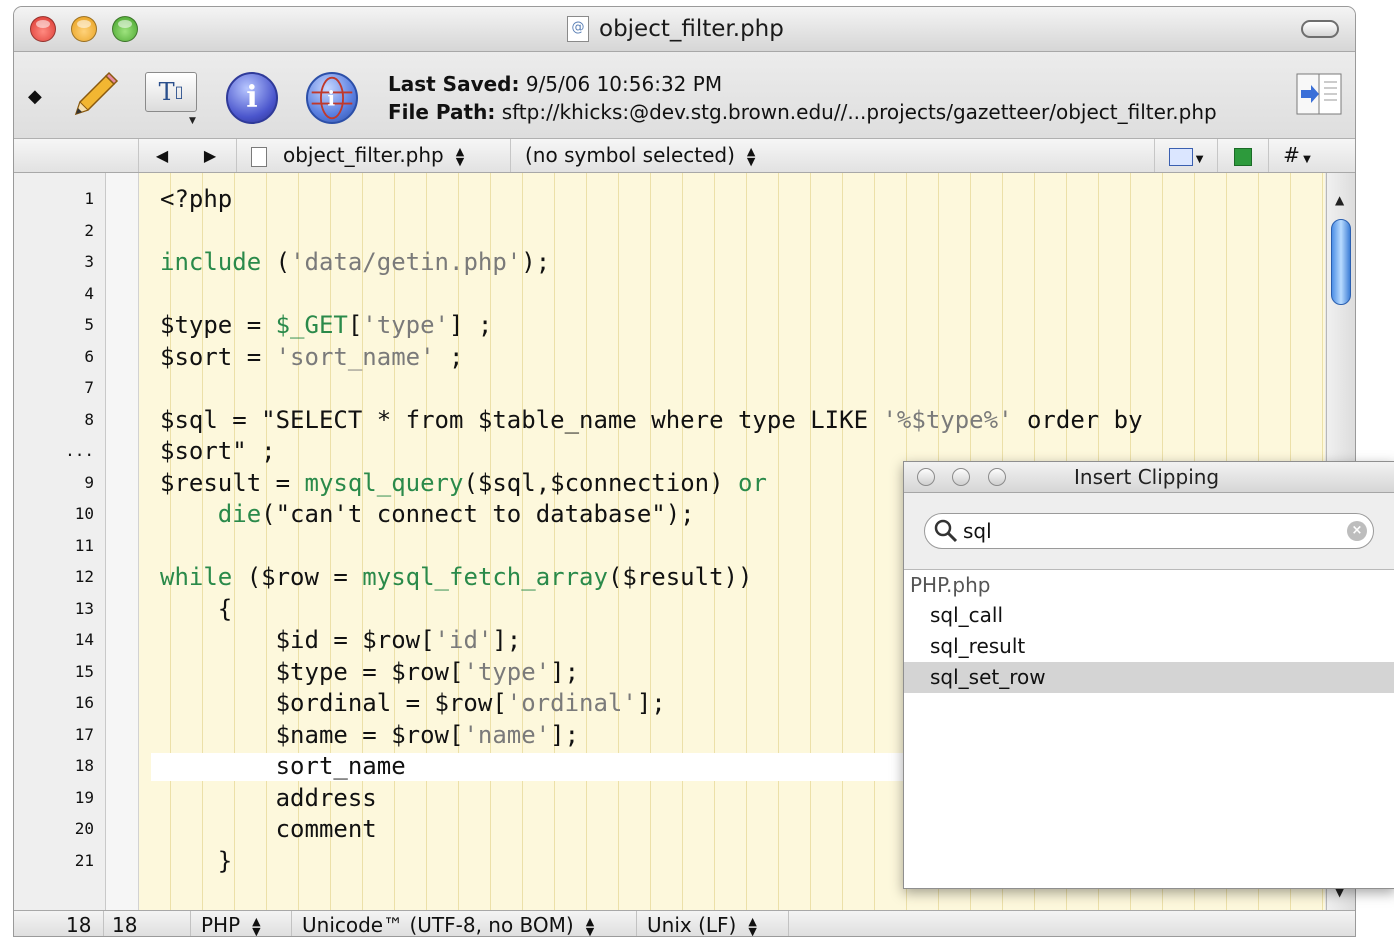 The image size is (1394, 937). What do you see at coordinates (94, 96) in the screenshot?
I see `pencil-icon` at bounding box center [94, 96].